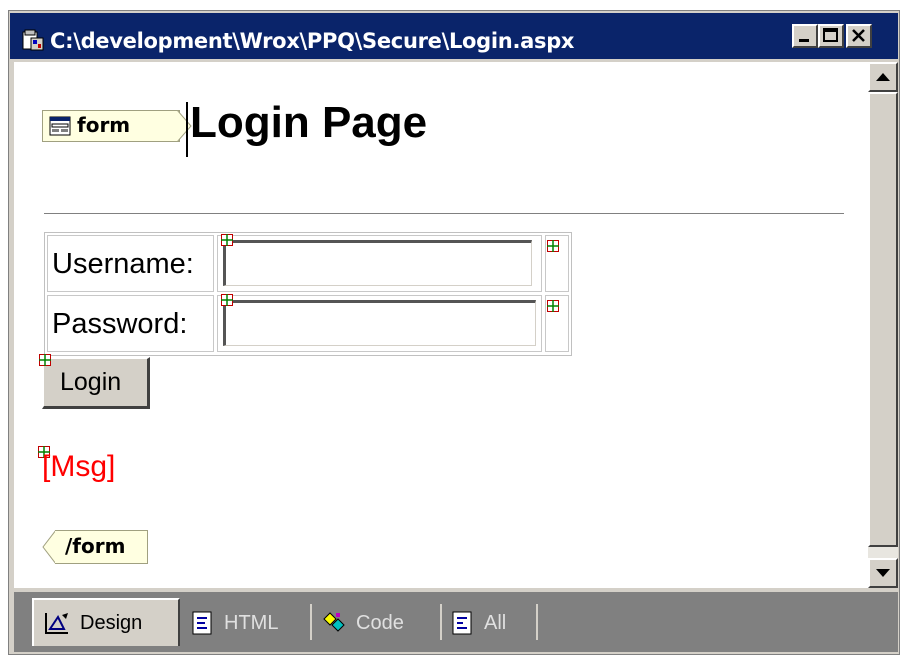 Image resolution: width=904 pixels, height=657 pixels. What do you see at coordinates (462, 623) in the screenshot?
I see `all-icon` at bounding box center [462, 623].